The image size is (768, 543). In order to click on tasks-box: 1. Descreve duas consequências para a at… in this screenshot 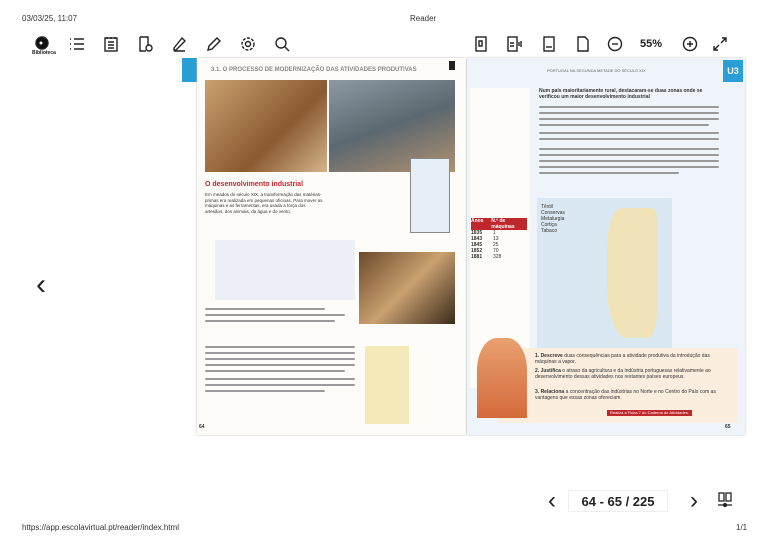, I will do `click(607, 380)`.